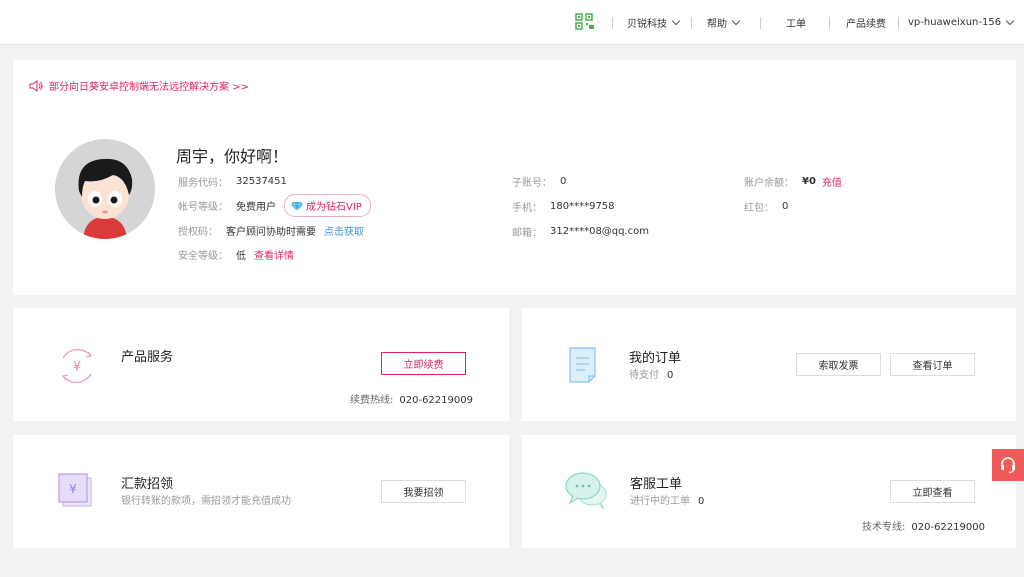 The image size is (1024, 577). What do you see at coordinates (759, 208) in the screenshot?
I see `red-packet-label: 红包：` at bounding box center [759, 208].